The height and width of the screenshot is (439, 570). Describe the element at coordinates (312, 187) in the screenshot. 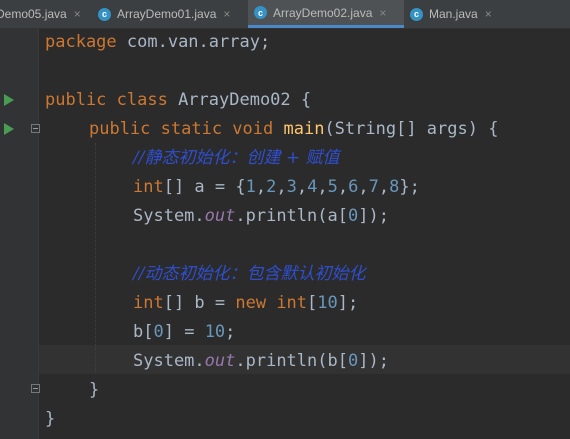

I see `number: 4` at that location.